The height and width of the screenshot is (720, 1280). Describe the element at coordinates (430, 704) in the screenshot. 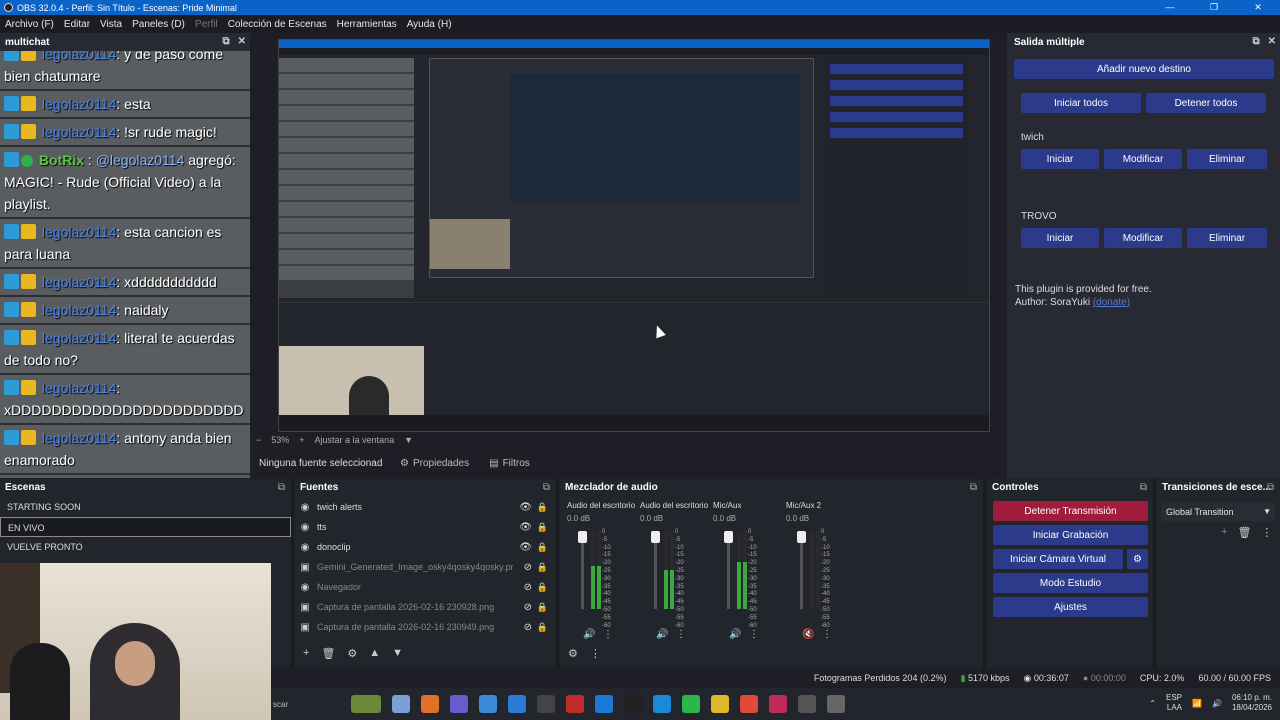

I see `firefox-icon` at that location.